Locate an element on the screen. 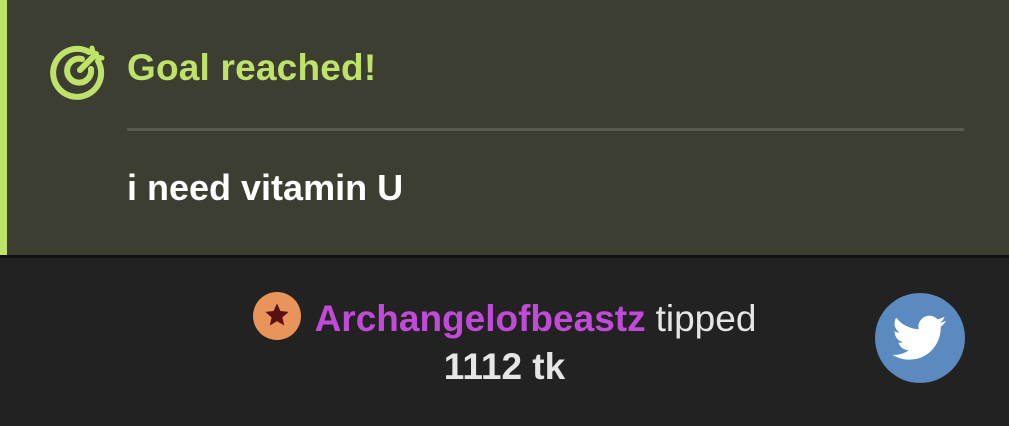 The height and width of the screenshot is (426, 1009). target-arrow-icon is located at coordinates (80, 70).